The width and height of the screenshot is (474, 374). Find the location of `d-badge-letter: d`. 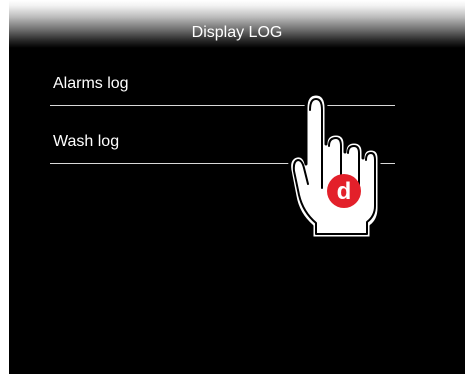

d-badge-letter: d is located at coordinates (344, 191).